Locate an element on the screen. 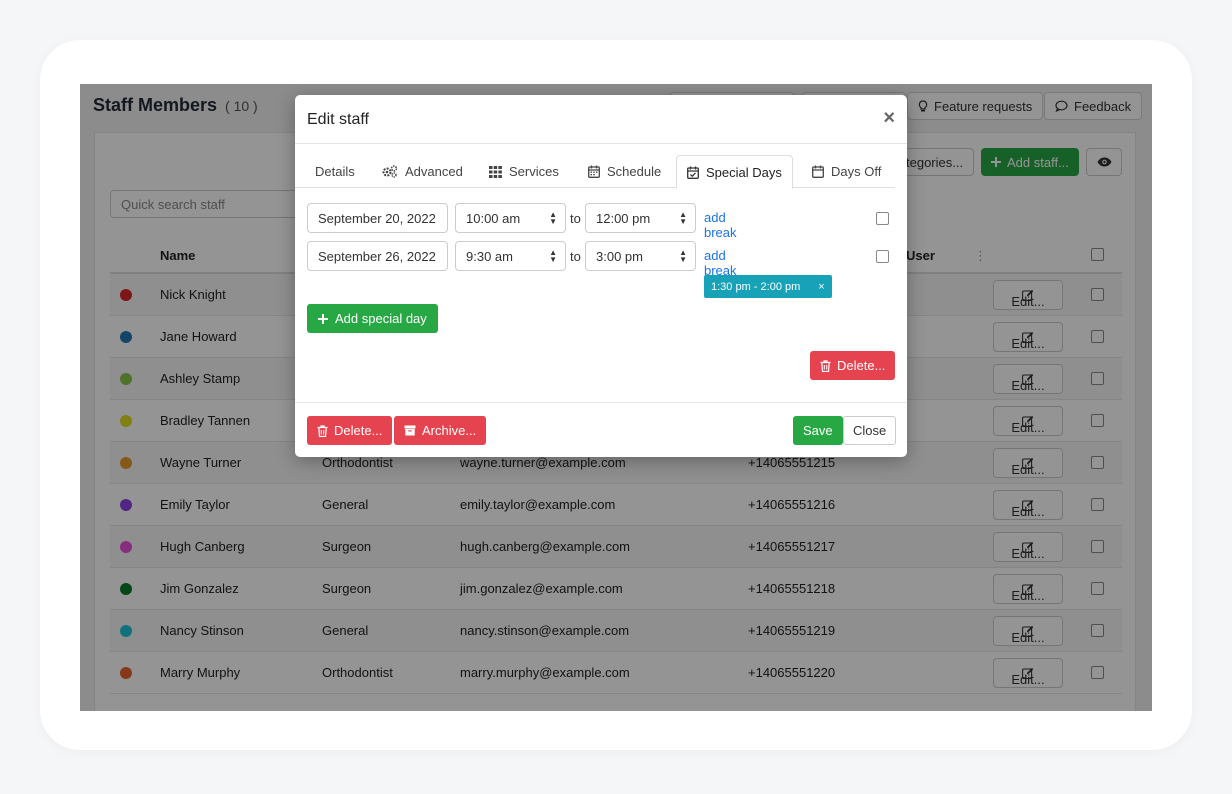  calendar-icon is located at coordinates (594, 171).